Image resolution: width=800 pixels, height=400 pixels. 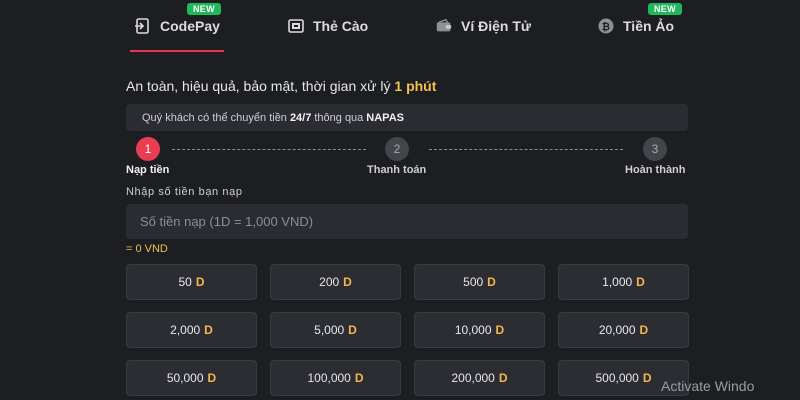 I want to click on amount-value: 20,000, so click(x=617, y=330).